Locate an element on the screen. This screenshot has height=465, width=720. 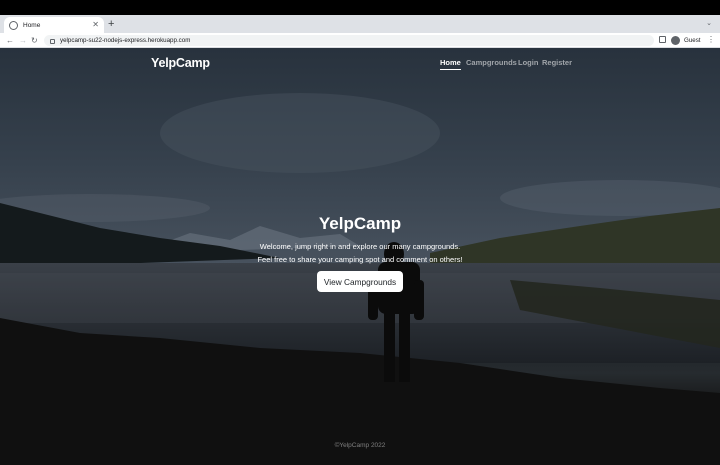
close-icon: ✕ is located at coordinates (95, 25).